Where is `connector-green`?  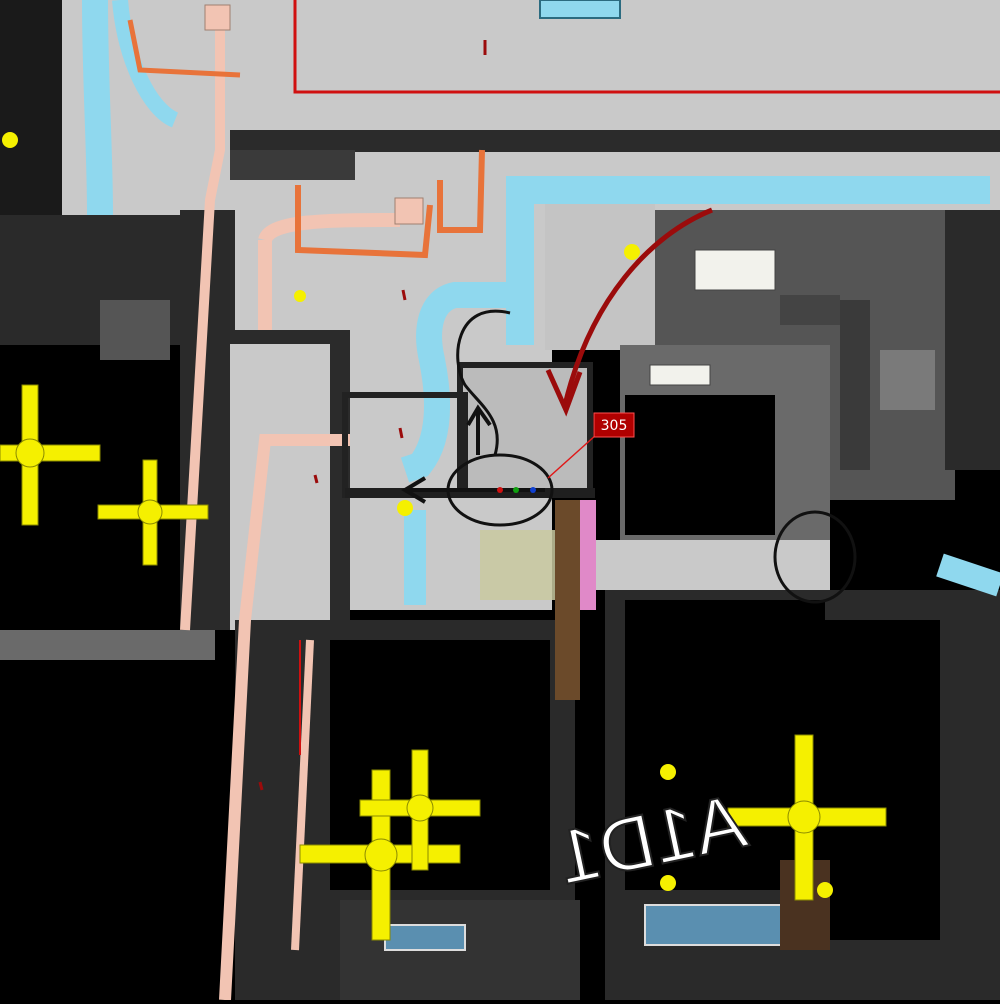 connector-green is located at coordinates (516, 490).